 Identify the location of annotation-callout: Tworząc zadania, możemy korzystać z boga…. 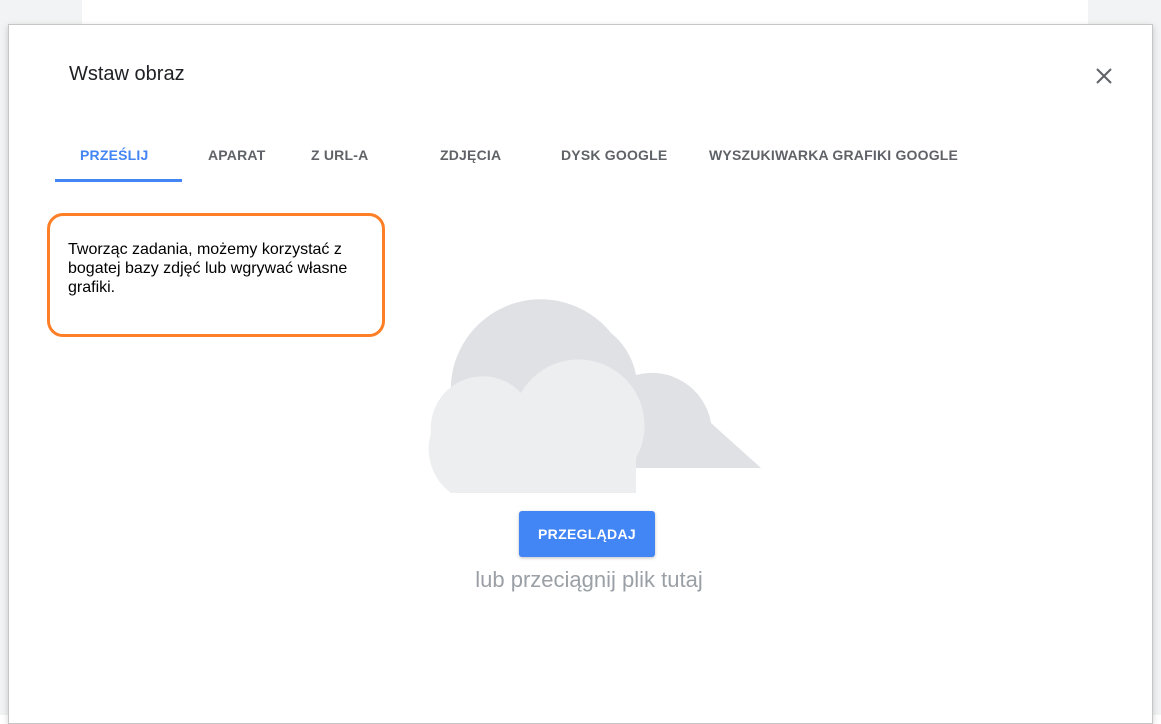
(216, 275).